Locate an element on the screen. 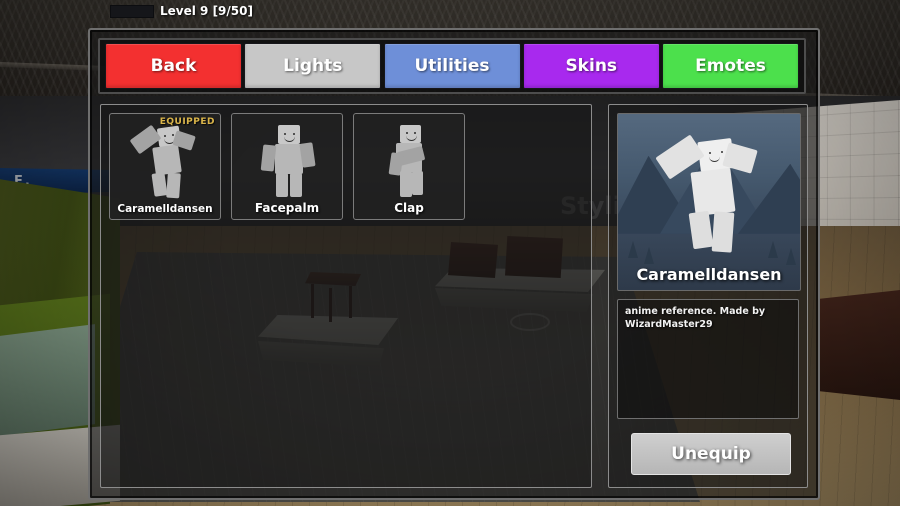  emote-card-label: Facepalm is located at coordinates (287, 208).